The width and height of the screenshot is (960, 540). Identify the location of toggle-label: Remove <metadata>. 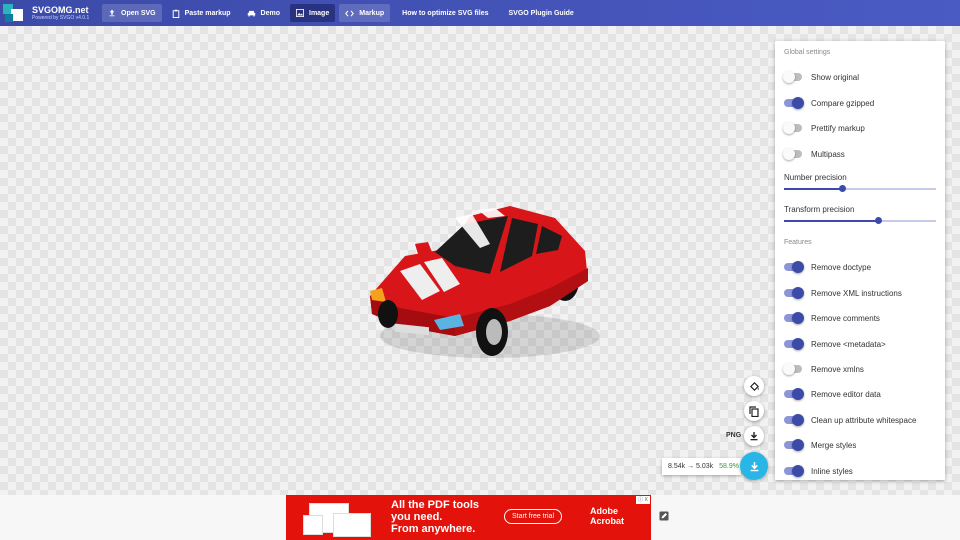
(848, 344).